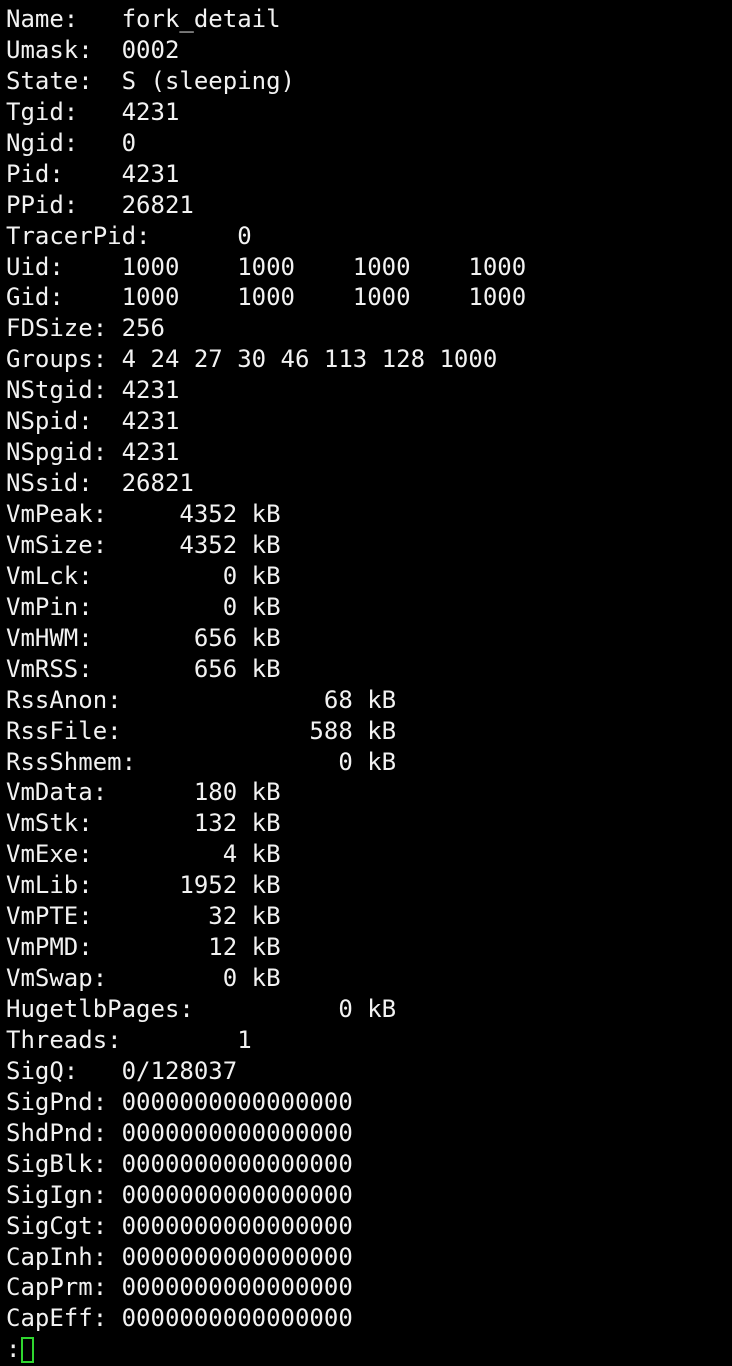 This screenshot has width=732, height=1366. What do you see at coordinates (100, 483) in the screenshot?
I see `proc-status-line-nssid: NSsid: 26821` at bounding box center [100, 483].